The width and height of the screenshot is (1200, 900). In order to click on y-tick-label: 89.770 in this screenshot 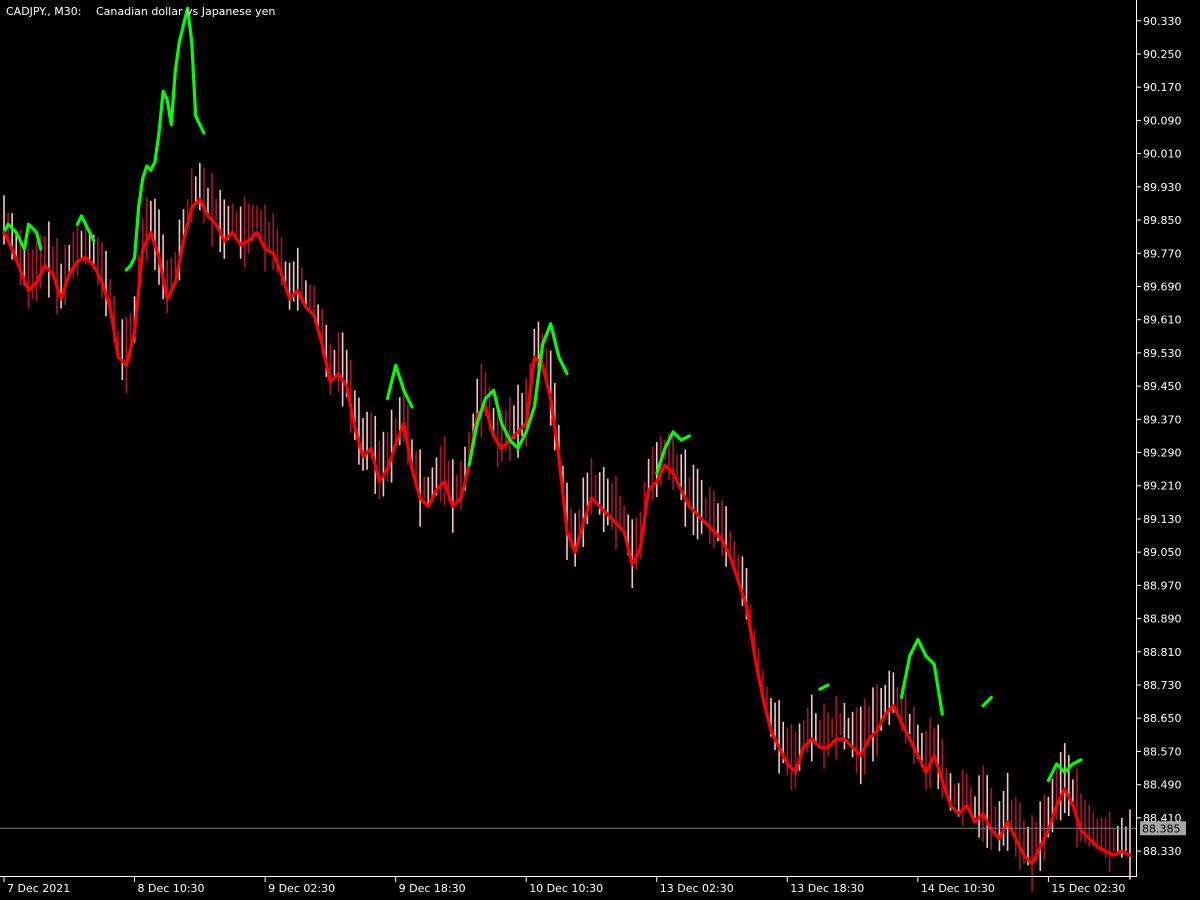, I will do `click(1162, 253)`.